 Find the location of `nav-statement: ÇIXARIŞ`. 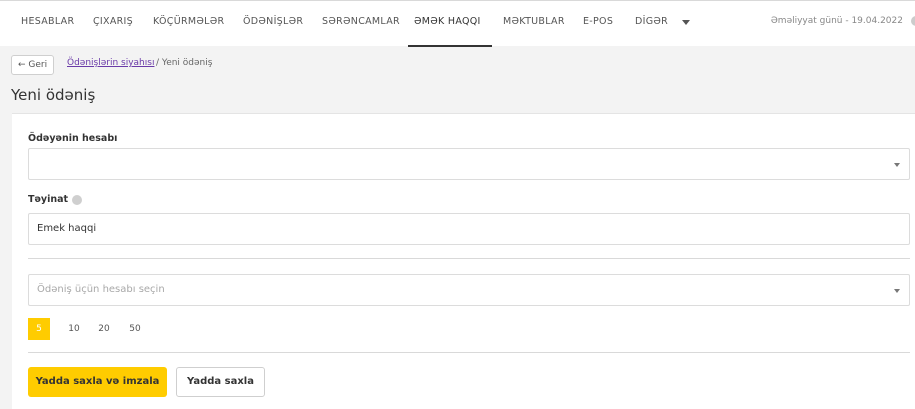

nav-statement: ÇIXARIŞ is located at coordinates (113, 21).